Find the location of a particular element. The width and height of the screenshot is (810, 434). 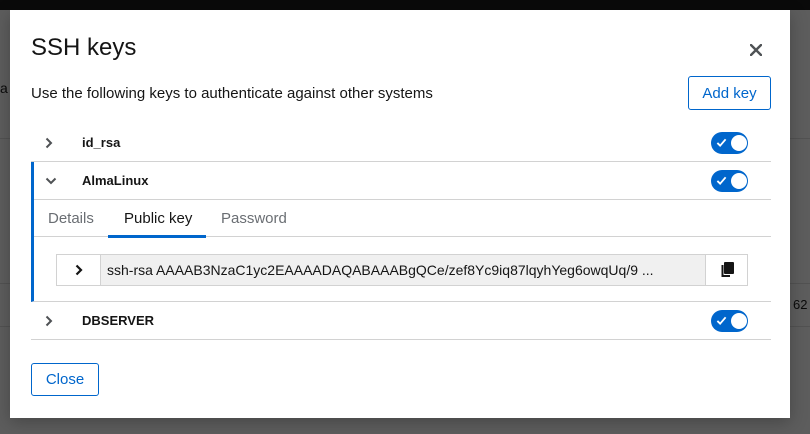

copy-icon is located at coordinates (726, 270).